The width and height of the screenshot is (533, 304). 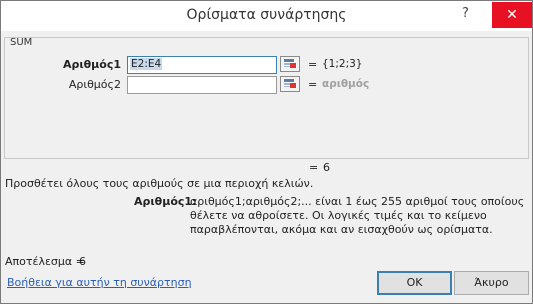 What do you see at coordinates (290, 84) in the screenshot?
I see `arg2-collapse-range-icon` at bounding box center [290, 84].